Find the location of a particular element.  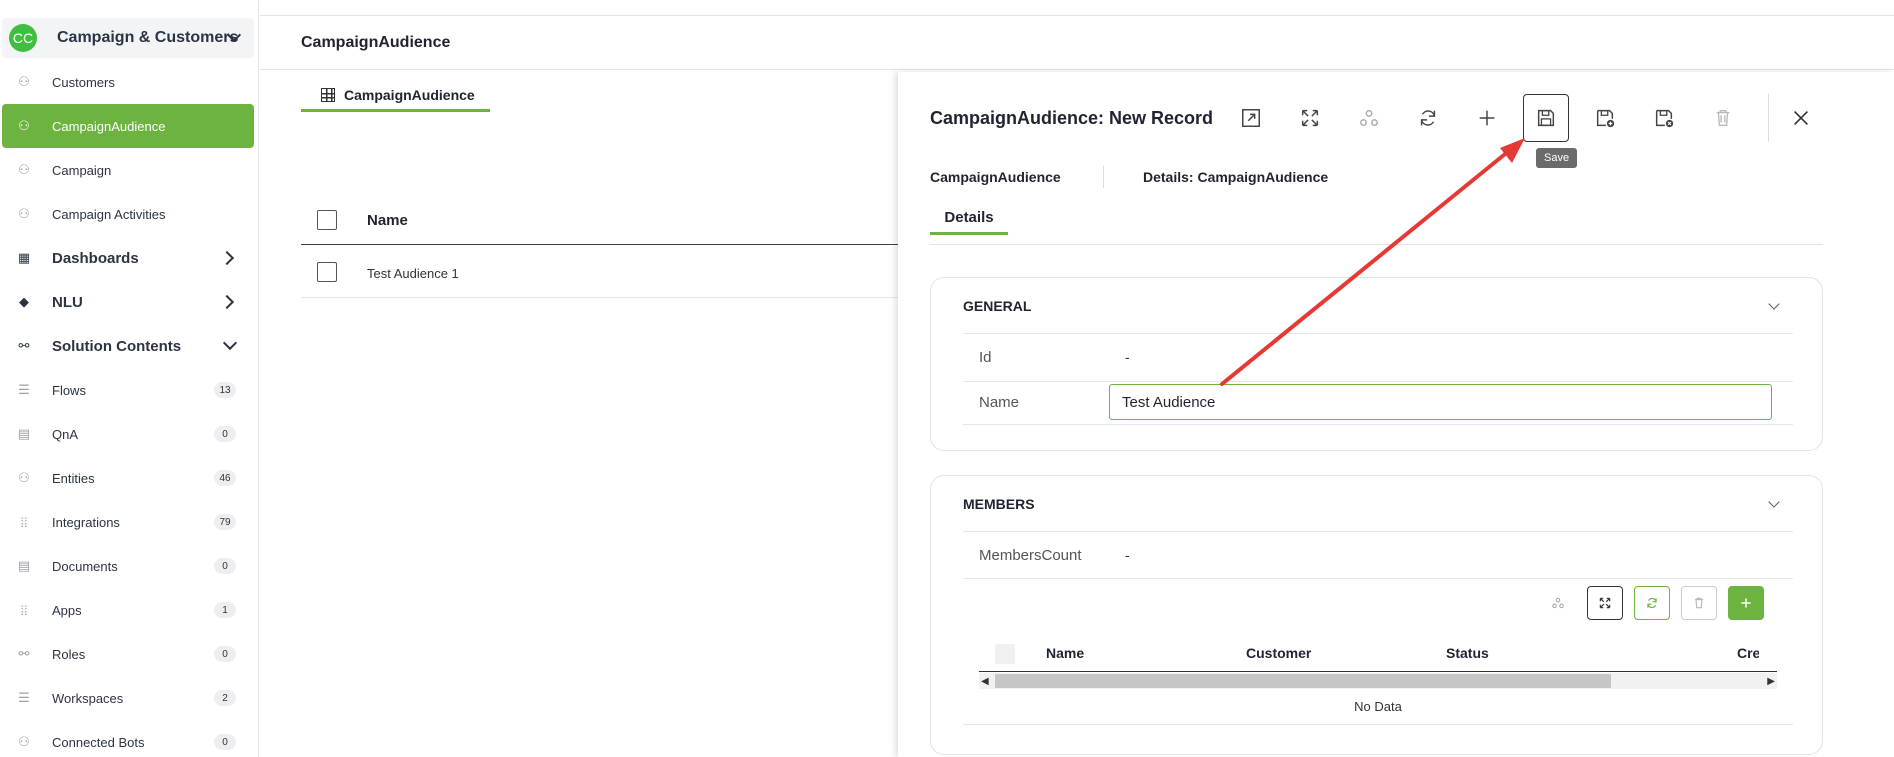

tab-label: CampaignAudience is located at coordinates (409, 94).